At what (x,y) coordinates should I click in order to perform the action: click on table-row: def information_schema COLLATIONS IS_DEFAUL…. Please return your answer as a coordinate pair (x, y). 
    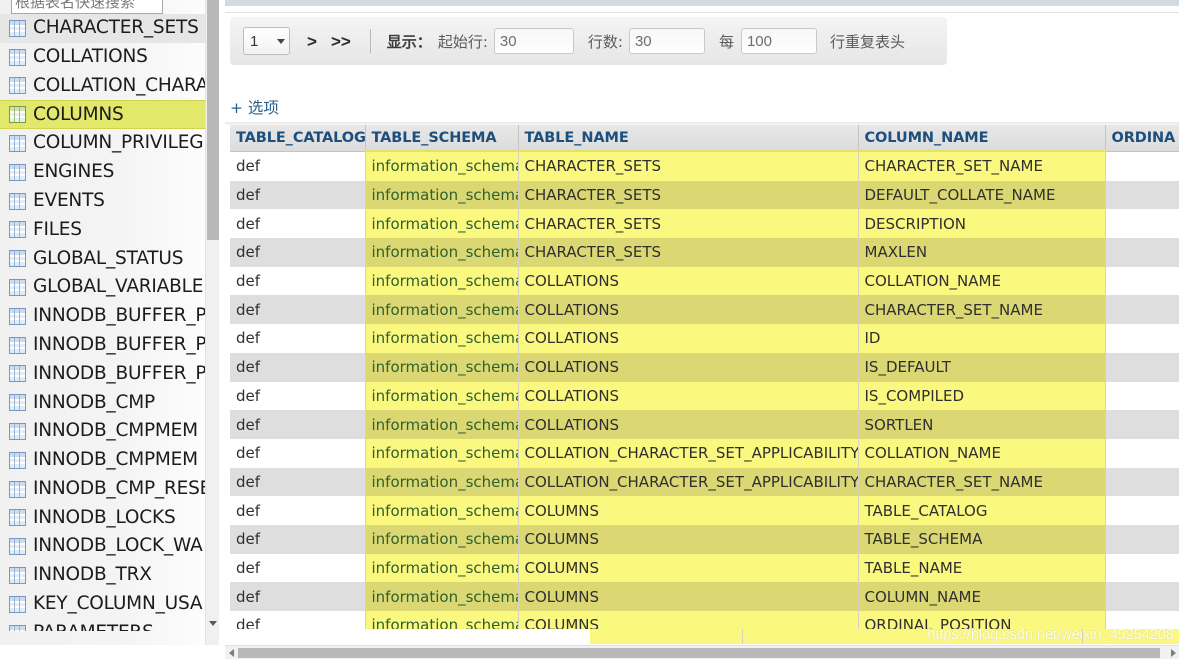
    Looking at the image, I should click on (704, 367).